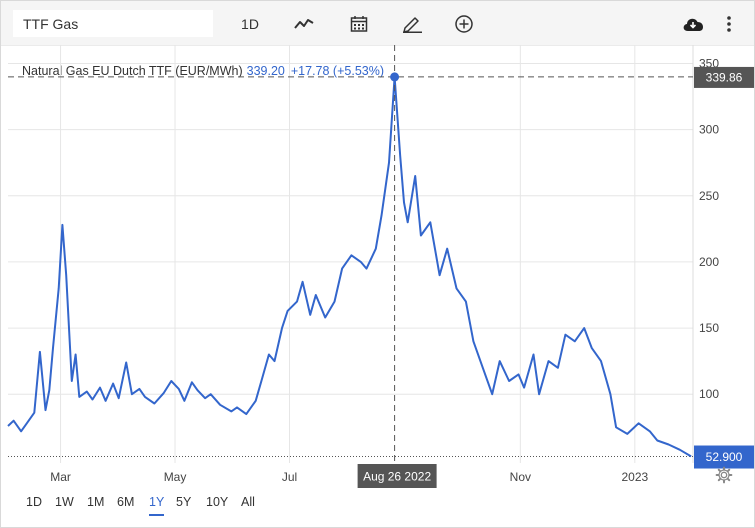  Describe the element at coordinates (709, 394) in the screenshot. I see `y-tick-label: 100` at that location.